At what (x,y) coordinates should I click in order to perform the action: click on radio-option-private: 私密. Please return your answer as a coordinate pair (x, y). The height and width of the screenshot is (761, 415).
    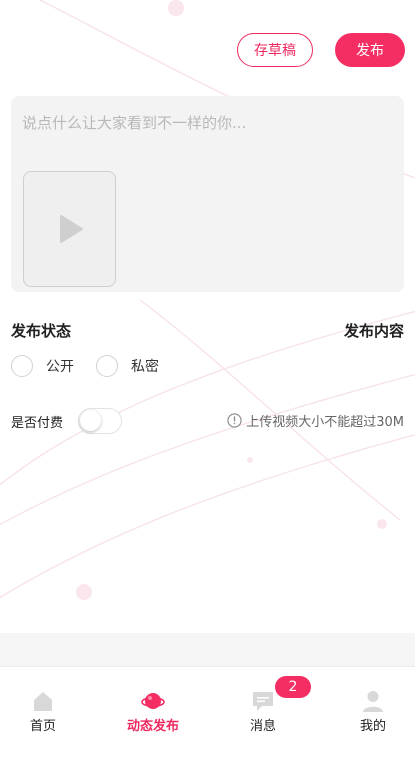
    Looking at the image, I should click on (127, 366).